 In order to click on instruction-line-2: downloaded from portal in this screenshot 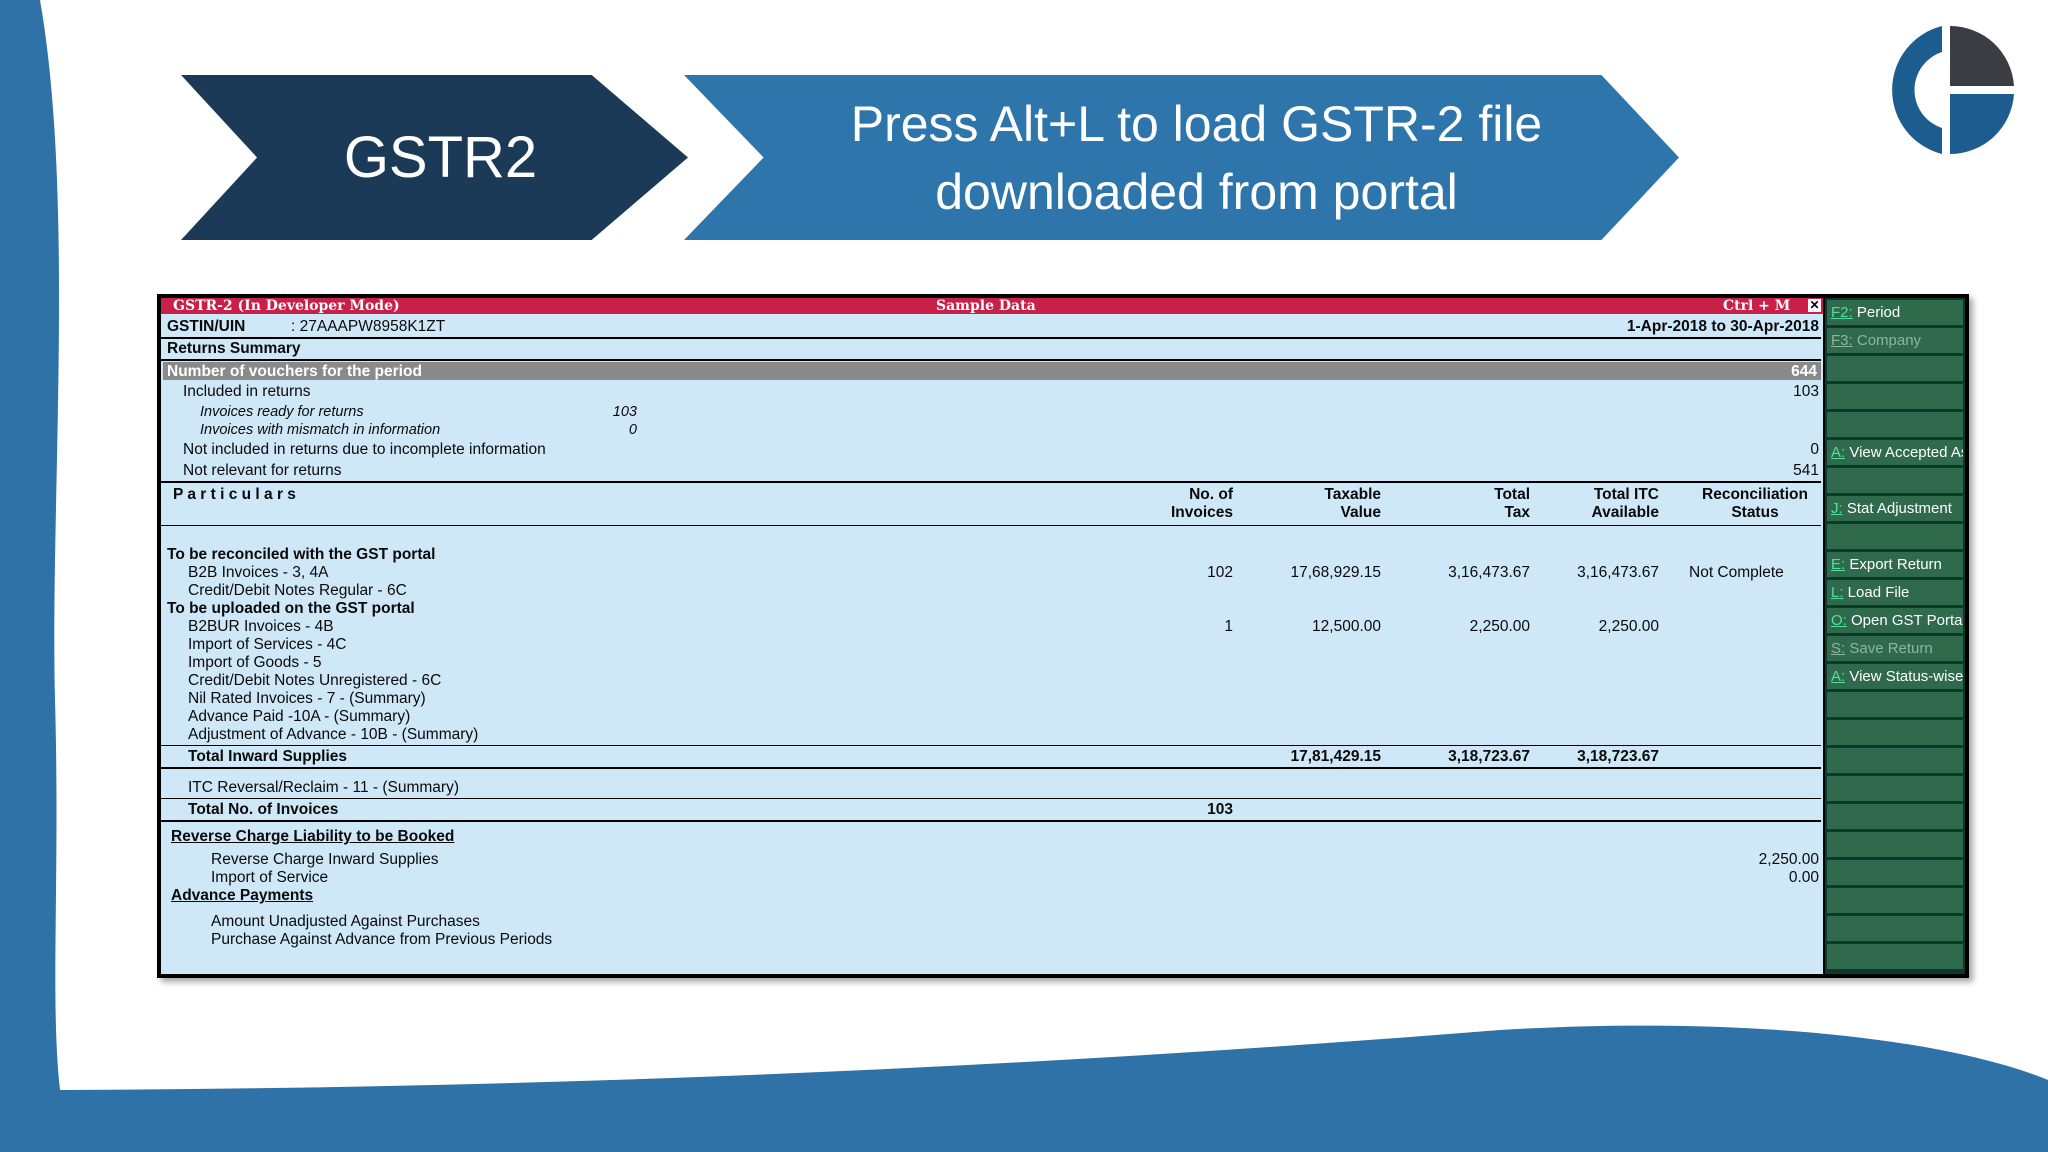, I will do `click(1196, 191)`.